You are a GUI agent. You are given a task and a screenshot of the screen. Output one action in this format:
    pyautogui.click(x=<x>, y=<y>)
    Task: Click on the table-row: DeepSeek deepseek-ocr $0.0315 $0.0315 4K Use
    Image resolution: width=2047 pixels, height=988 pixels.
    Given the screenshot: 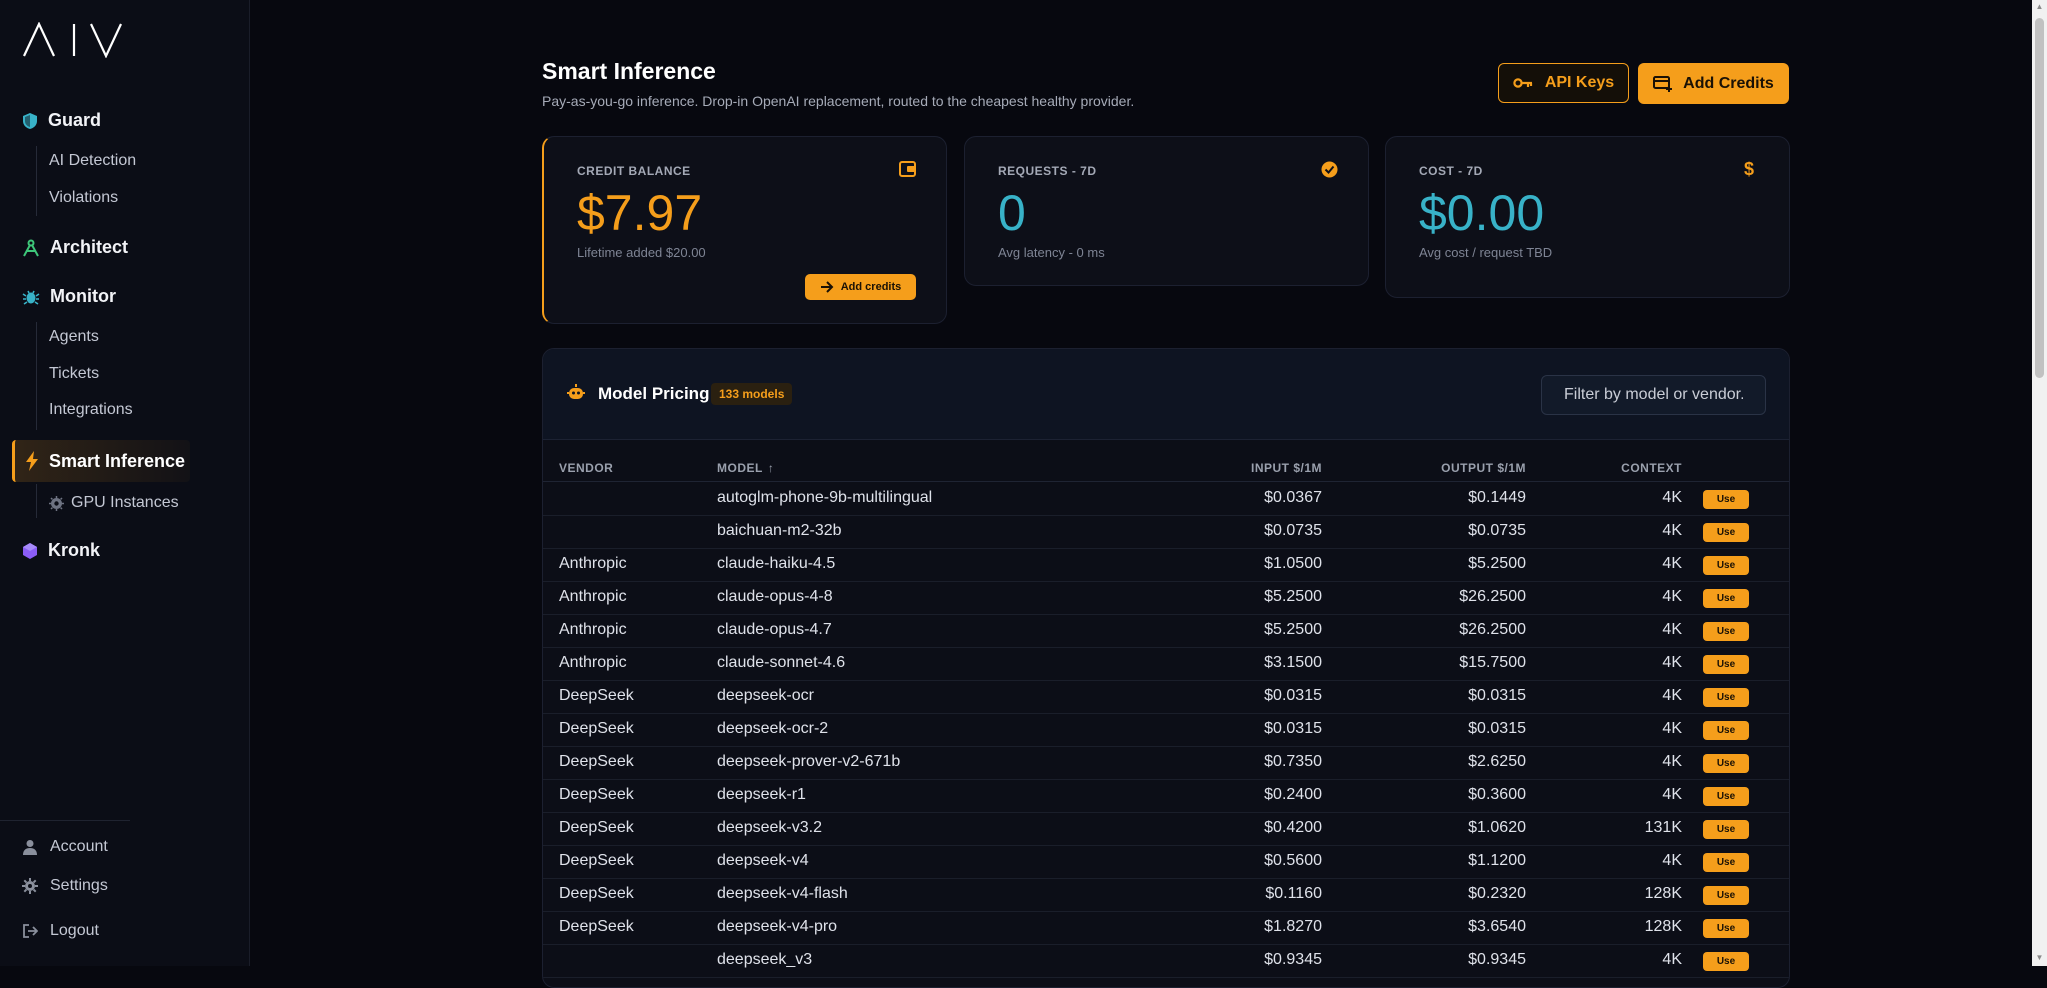 What is the action you would take?
    pyautogui.click(x=1166, y=697)
    